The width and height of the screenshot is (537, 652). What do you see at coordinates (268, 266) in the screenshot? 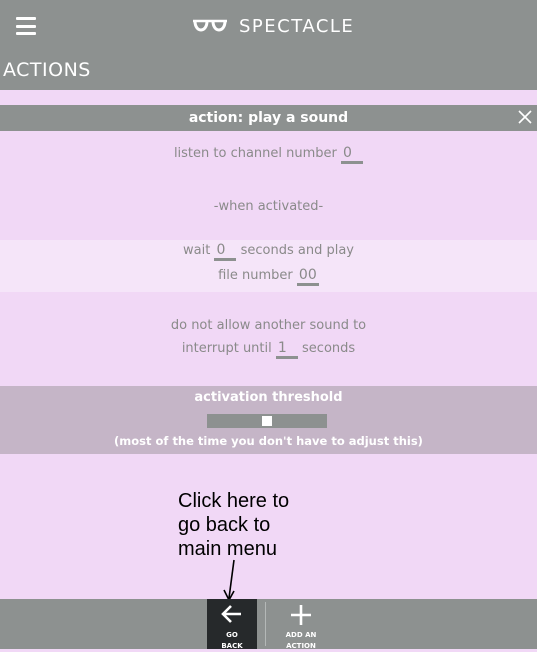
I see `wait-file-section: wait 0 seconds and play file number 00` at bounding box center [268, 266].